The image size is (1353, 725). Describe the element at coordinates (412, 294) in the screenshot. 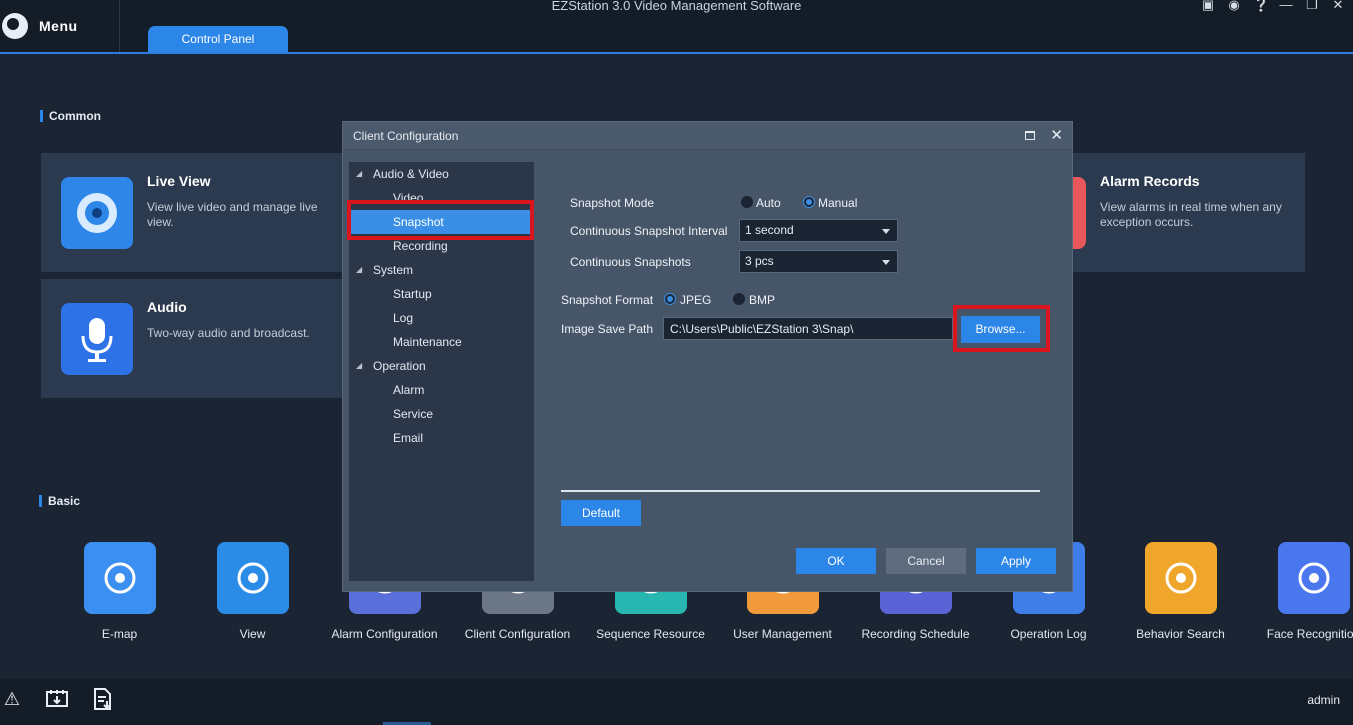

I see `tree-item-label: Startup` at that location.